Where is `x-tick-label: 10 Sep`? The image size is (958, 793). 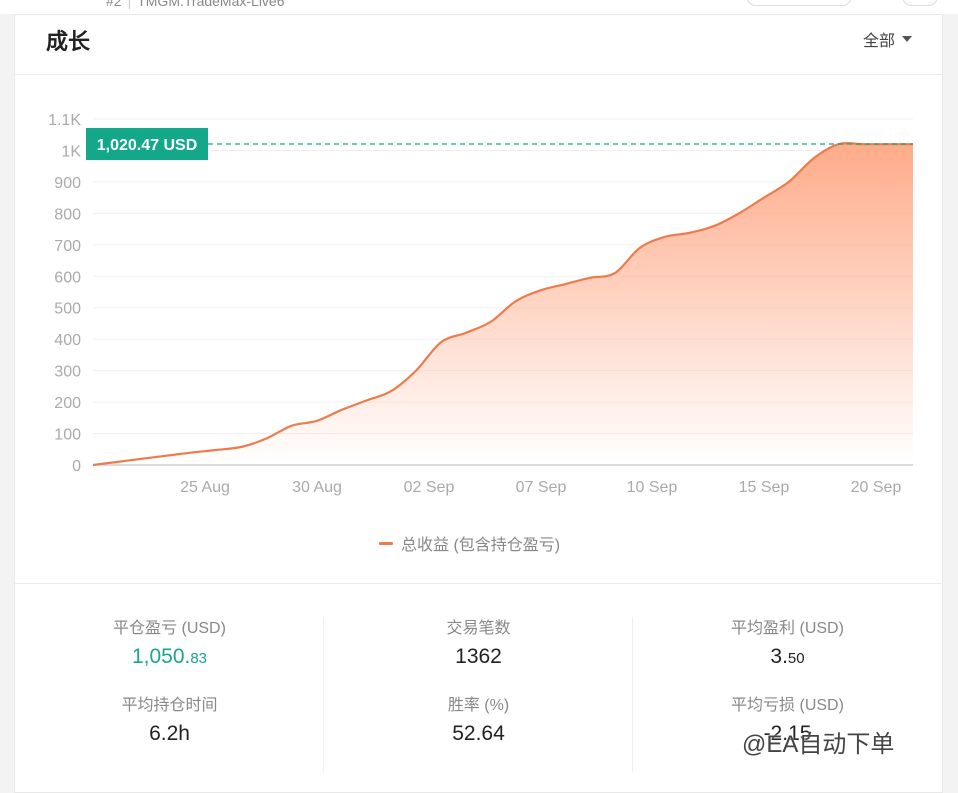 x-tick-label: 10 Sep is located at coordinates (652, 487).